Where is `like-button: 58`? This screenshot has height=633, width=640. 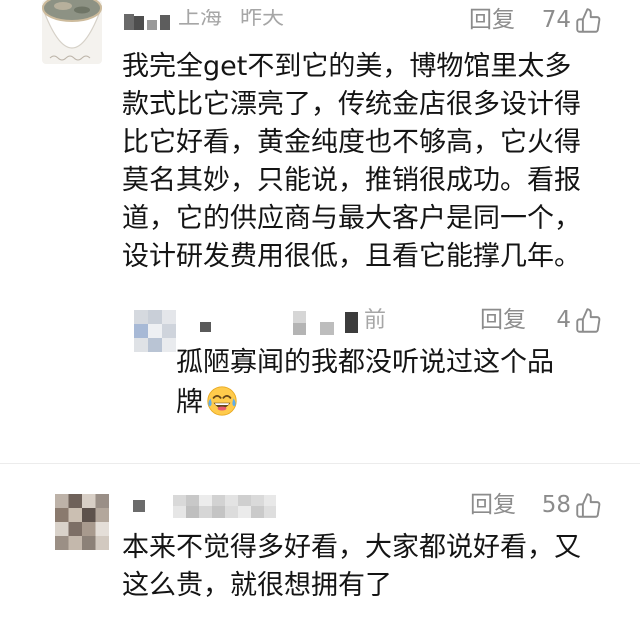 like-button: 58 is located at coordinates (572, 505).